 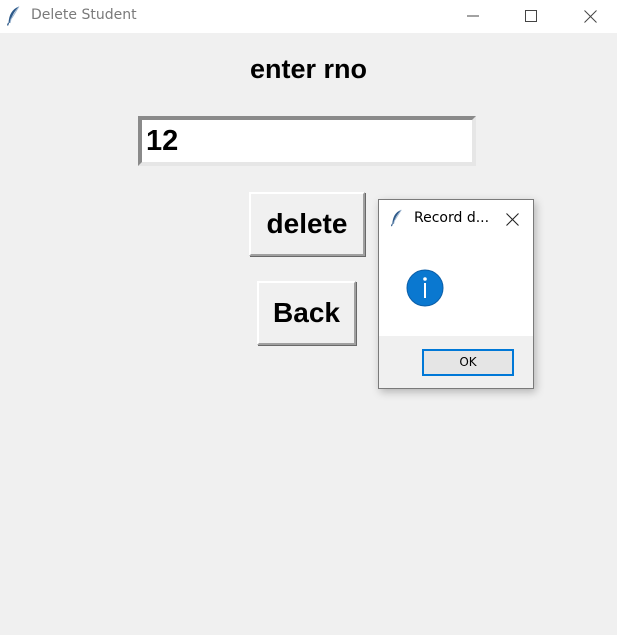 I want to click on close-button, so click(x=590, y=16).